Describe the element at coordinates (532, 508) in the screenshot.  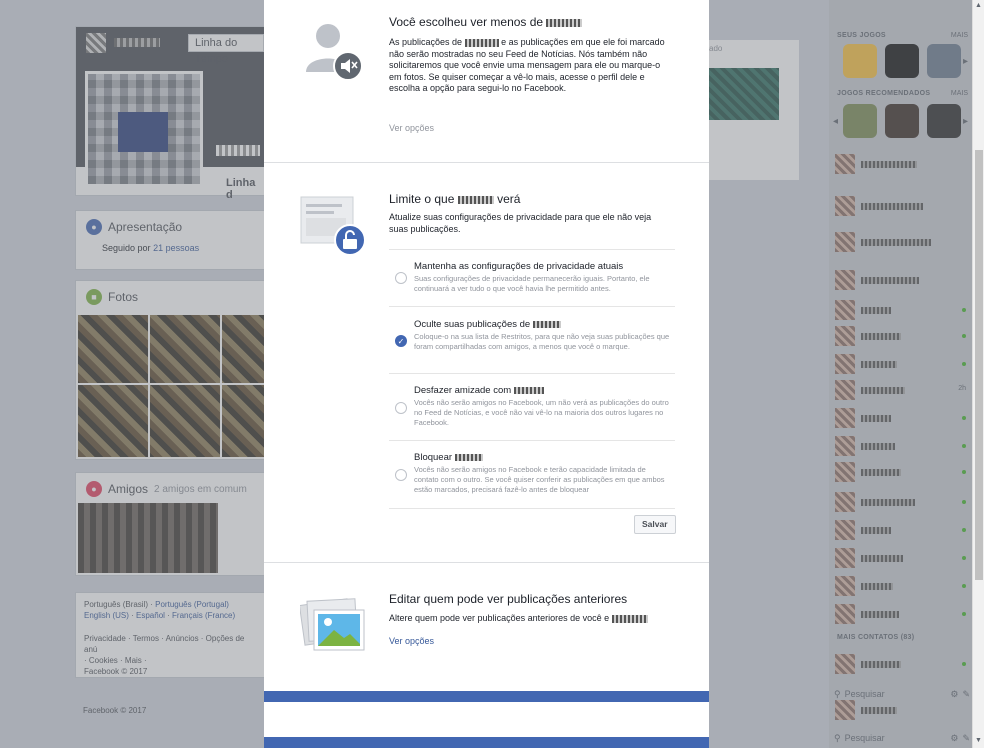
I see `options-bottom-divider` at that location.